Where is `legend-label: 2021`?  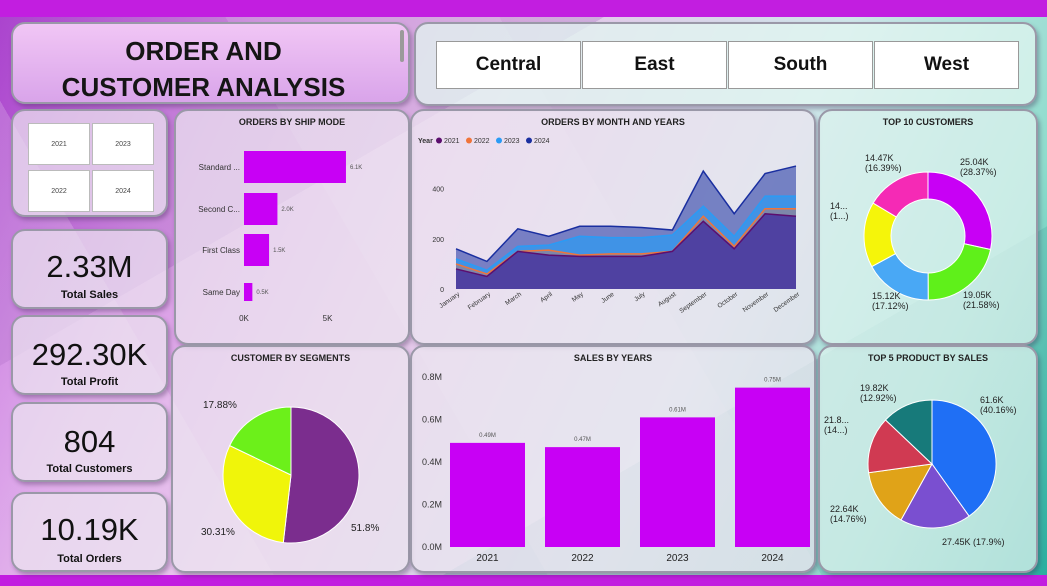 legend-label: 2021 is located at coordinates (452, 141).